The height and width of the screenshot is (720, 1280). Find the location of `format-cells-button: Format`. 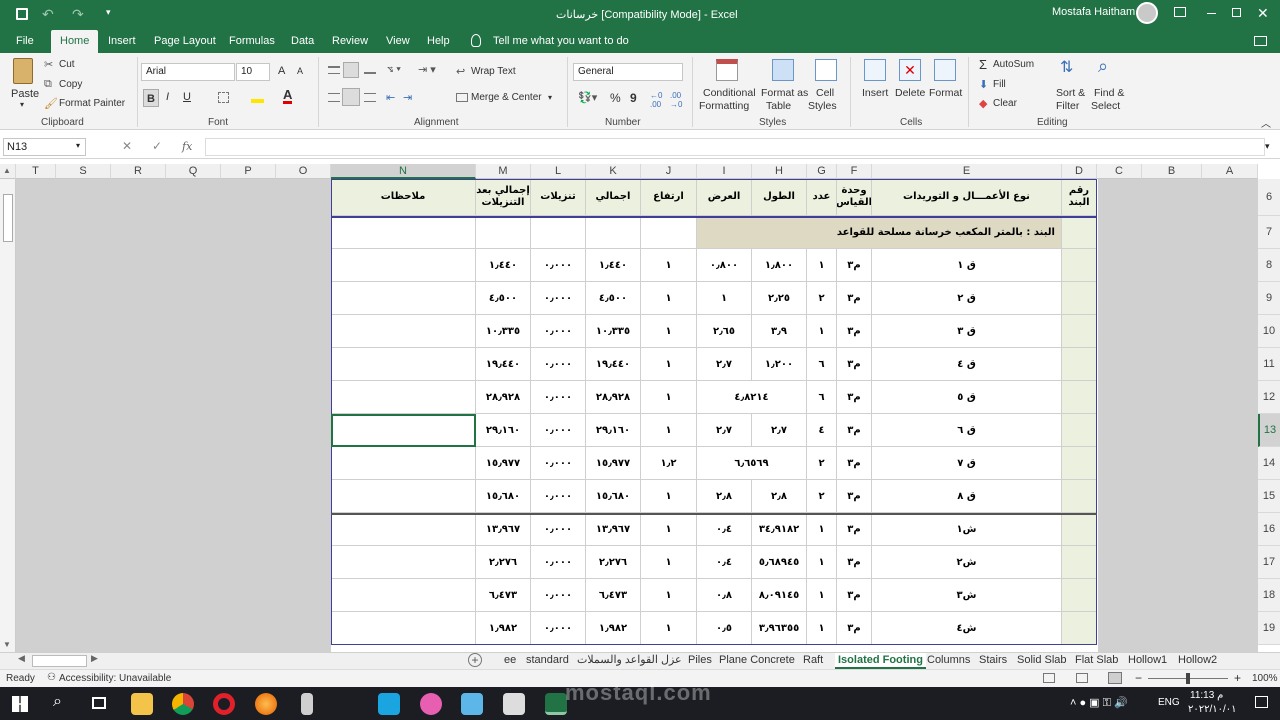

format-cells-button: Format is located at coordinates (945, 93).